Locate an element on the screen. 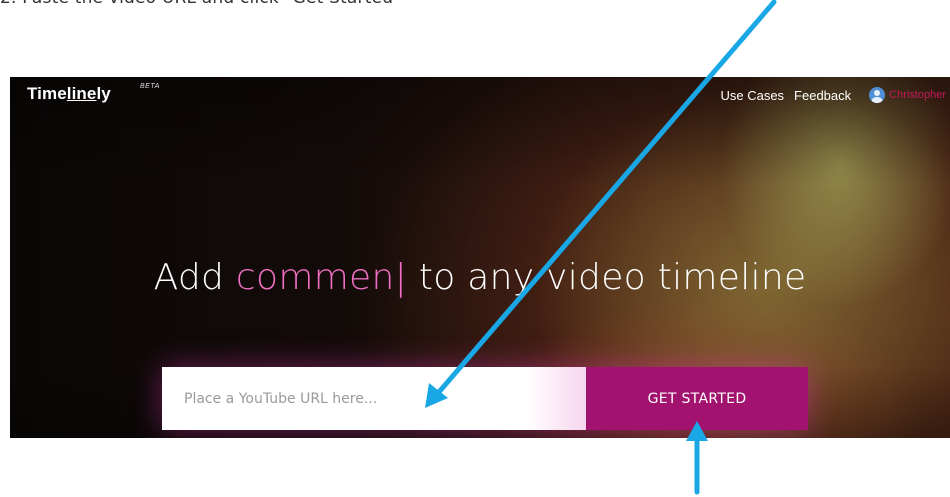  typing-cursor: | is located at coordinates (401, 277).